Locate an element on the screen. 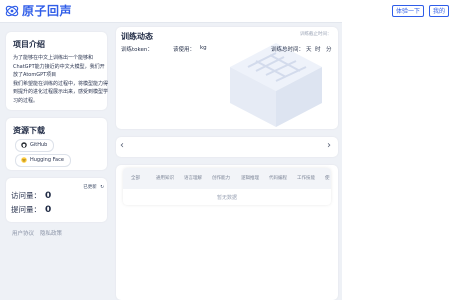 The height and width of the screenshot is (300, 456). logo-icon is located at coordinates (12, 11).